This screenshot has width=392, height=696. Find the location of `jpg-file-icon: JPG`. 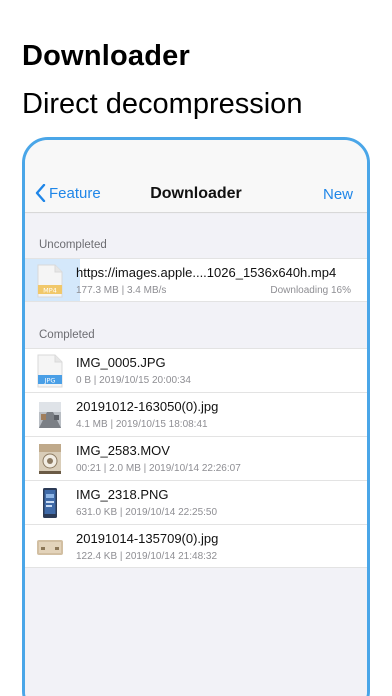

jpg-file-icon: JPG is located at coordinates (50, 371).